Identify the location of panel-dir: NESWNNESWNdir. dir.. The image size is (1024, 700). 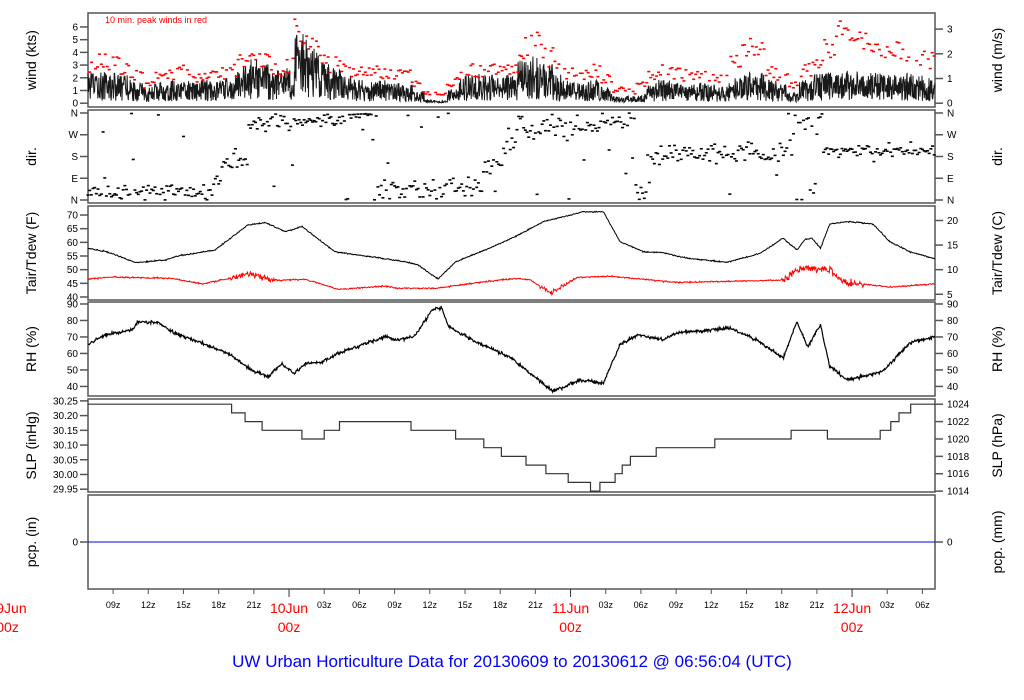
(514, 157).